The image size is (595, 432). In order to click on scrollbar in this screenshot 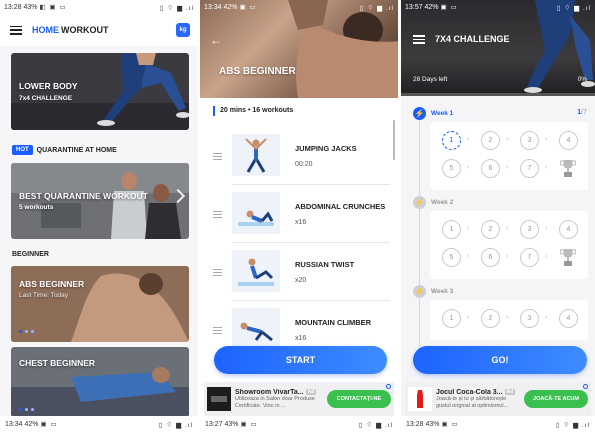, I will do `click(394, 140)`.